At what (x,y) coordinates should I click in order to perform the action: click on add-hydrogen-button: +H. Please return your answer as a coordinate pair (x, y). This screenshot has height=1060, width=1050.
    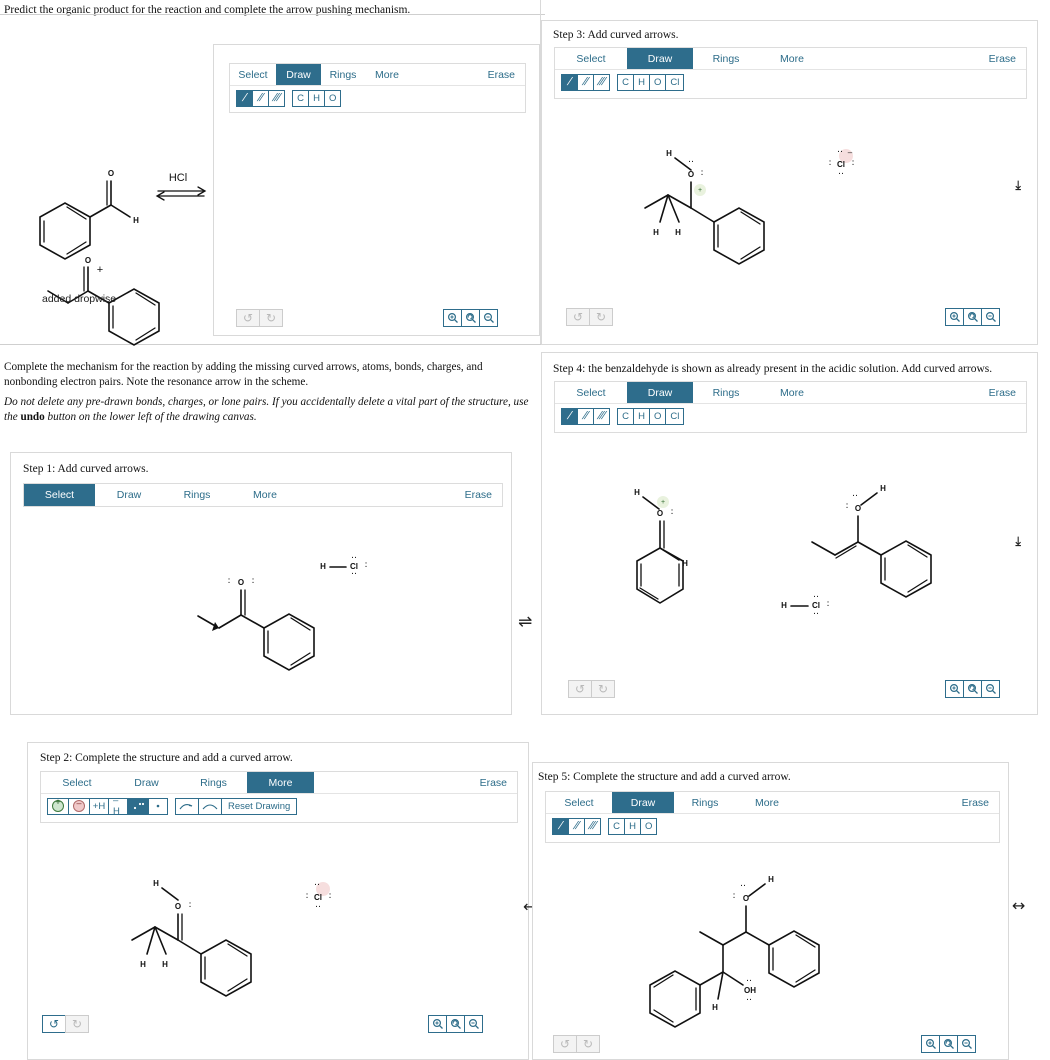
    Looking at the image, I should click on (99, 806).